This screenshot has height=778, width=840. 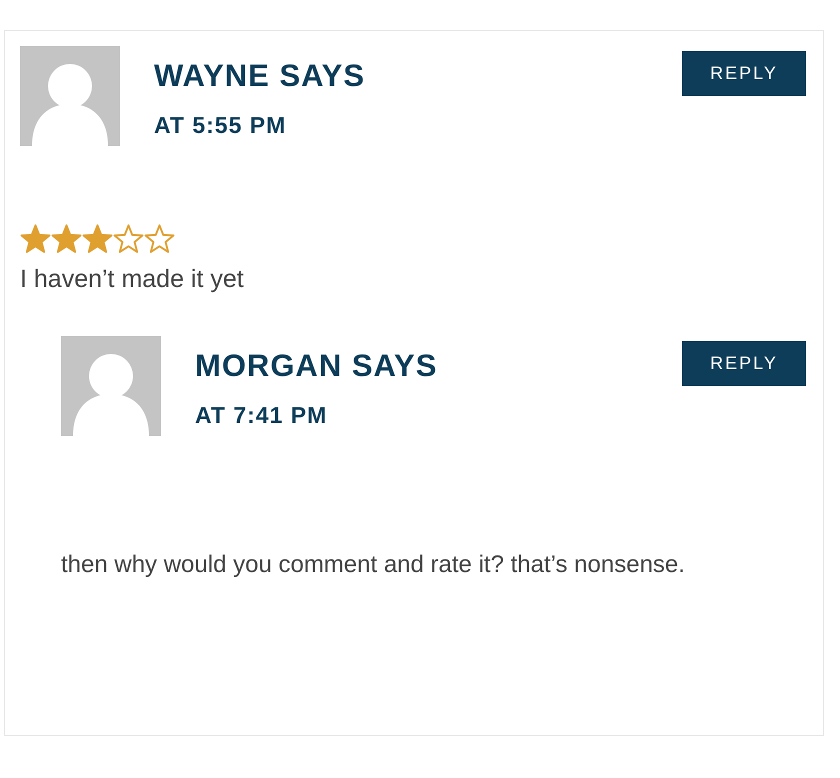 What do you see at coordinates (373, 565) in the screenshot?
I see `comment-text: then why would you comment and rate it? that’s nonsense.` at bounding box center [373, 565].